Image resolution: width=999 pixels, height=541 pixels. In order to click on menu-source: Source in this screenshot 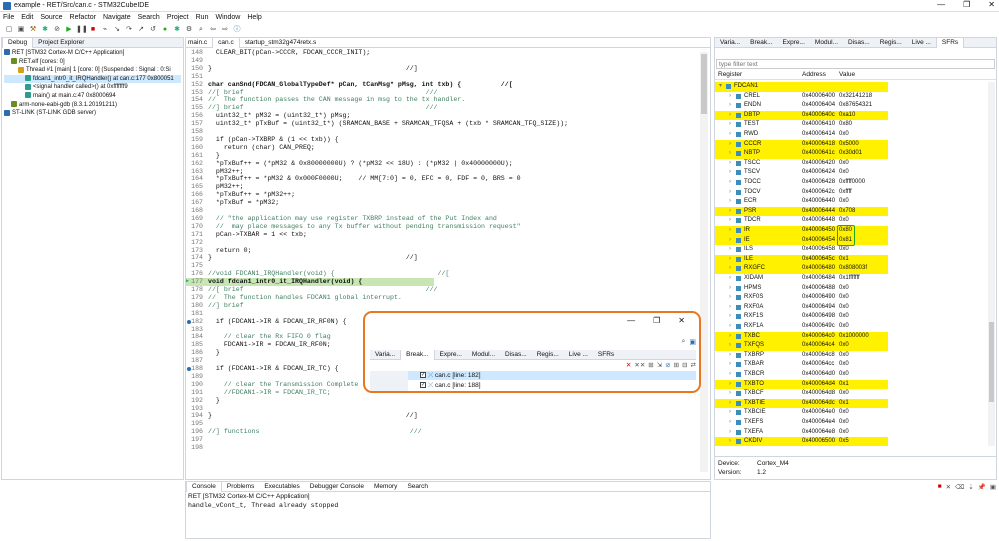, I will do `click(51, 17)`.